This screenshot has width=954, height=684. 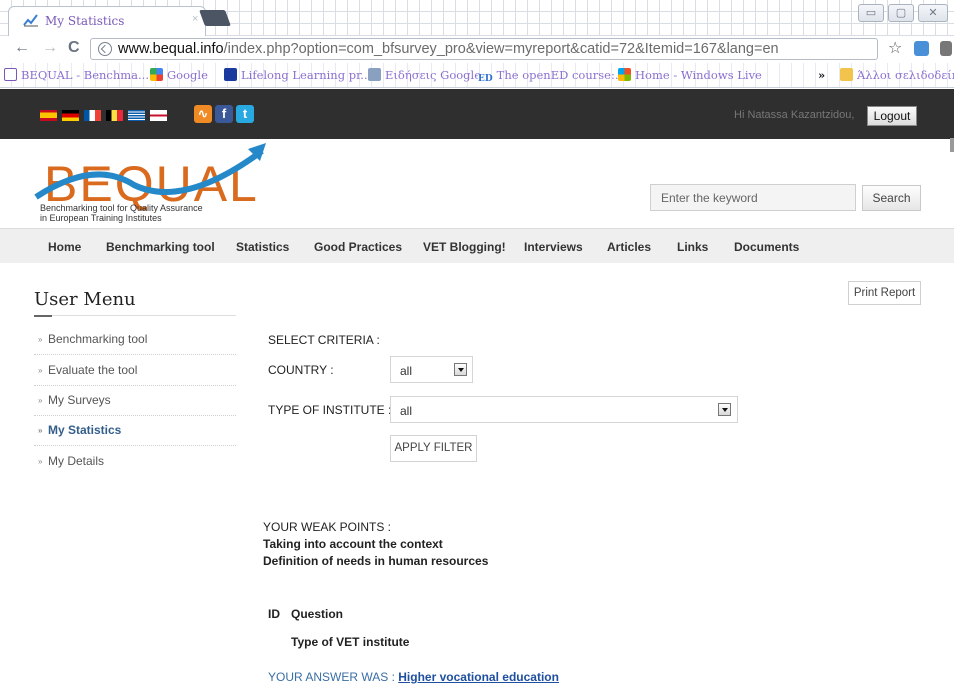 What do you see at coordinates (692, 247) in the screenshot?
I see `nav-links: Links` at bounding box center [692, 247].